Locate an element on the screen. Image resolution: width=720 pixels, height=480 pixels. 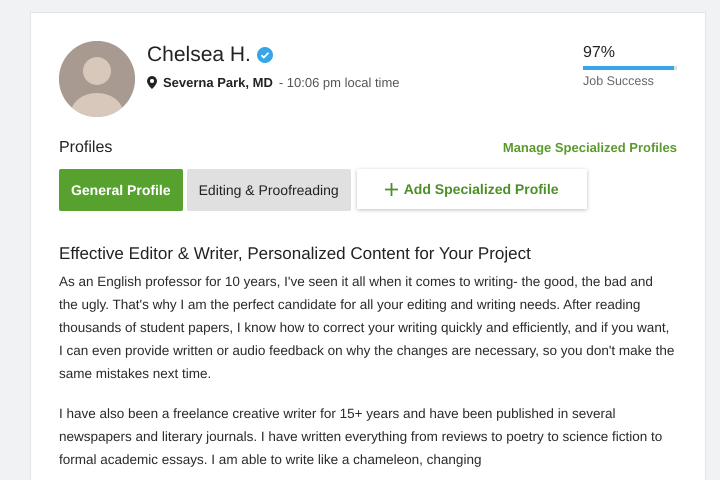
local-time: - 10:06 pm local time is located at coordinates (339, 82).